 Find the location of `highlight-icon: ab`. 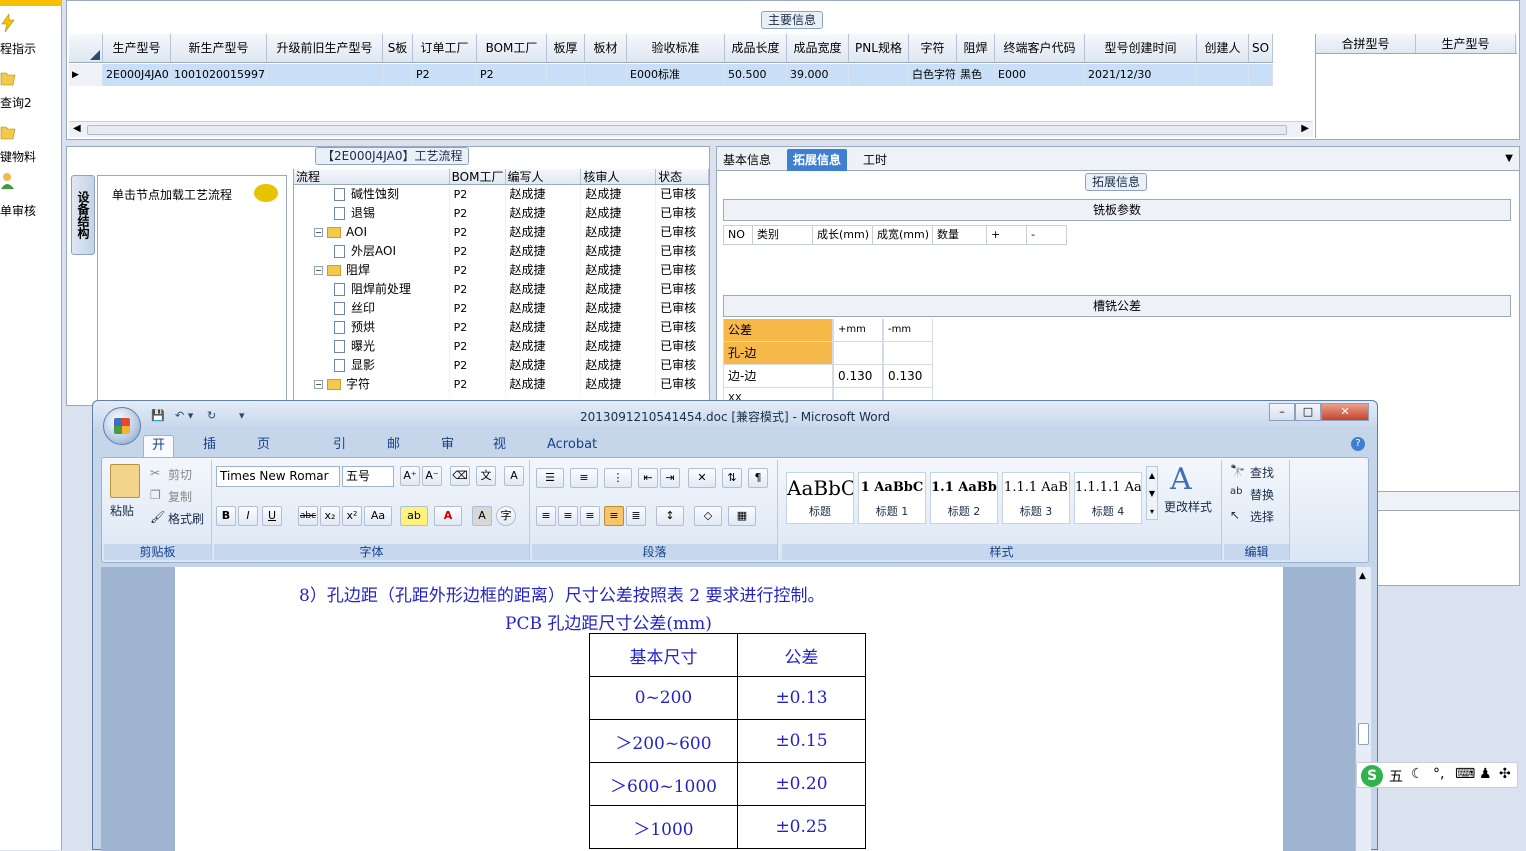

highlight-icon: ab is located at coordinates (414, 516).